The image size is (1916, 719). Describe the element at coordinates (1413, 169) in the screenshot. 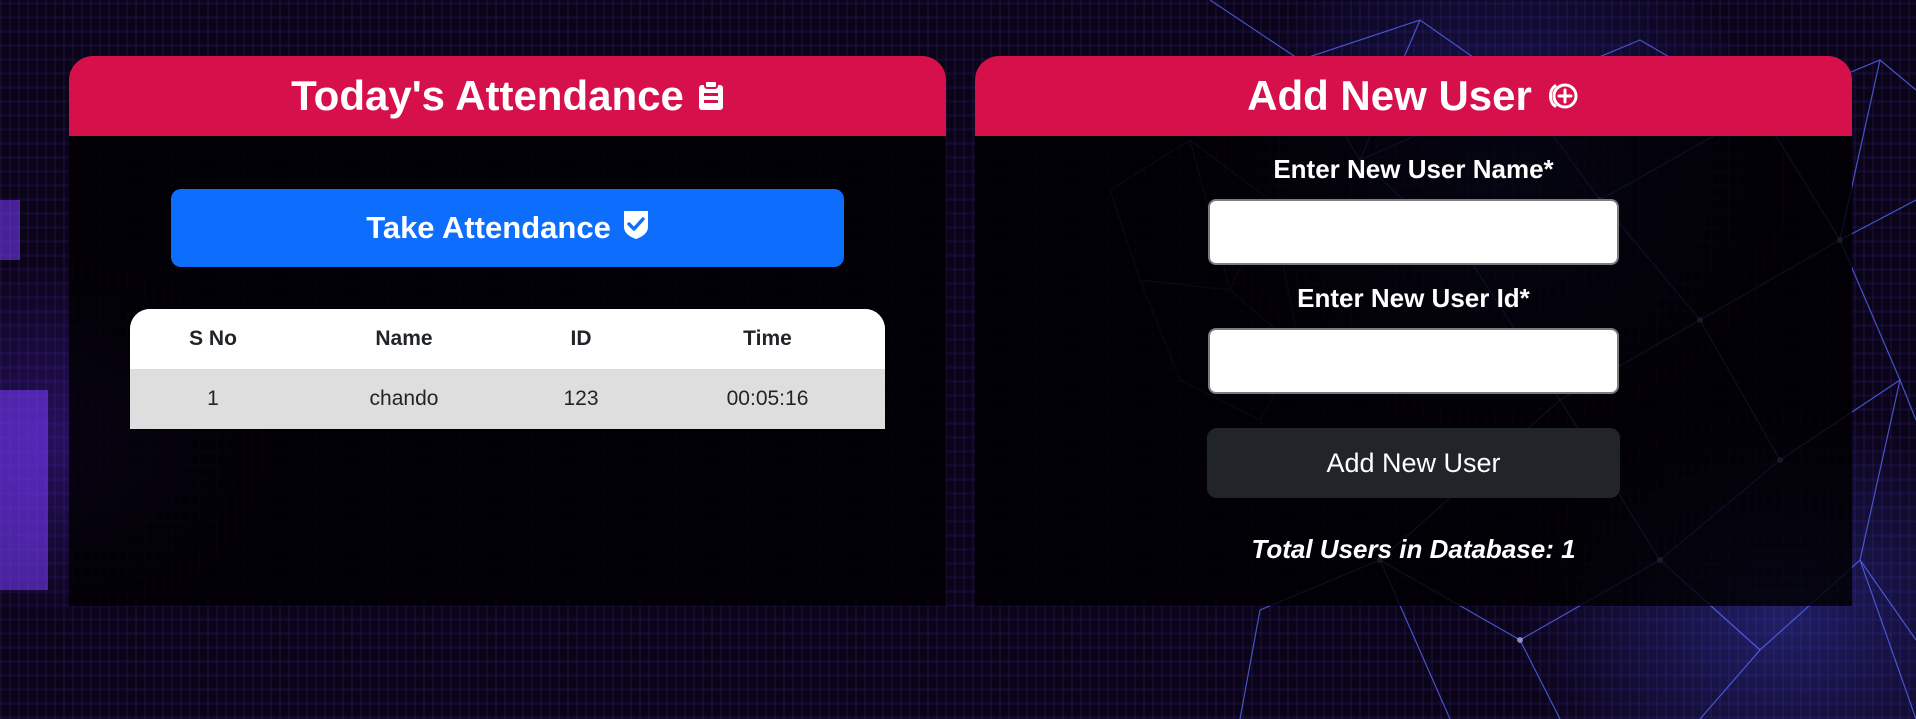

I see `user-name-label: Enter New User Name*` at that location.